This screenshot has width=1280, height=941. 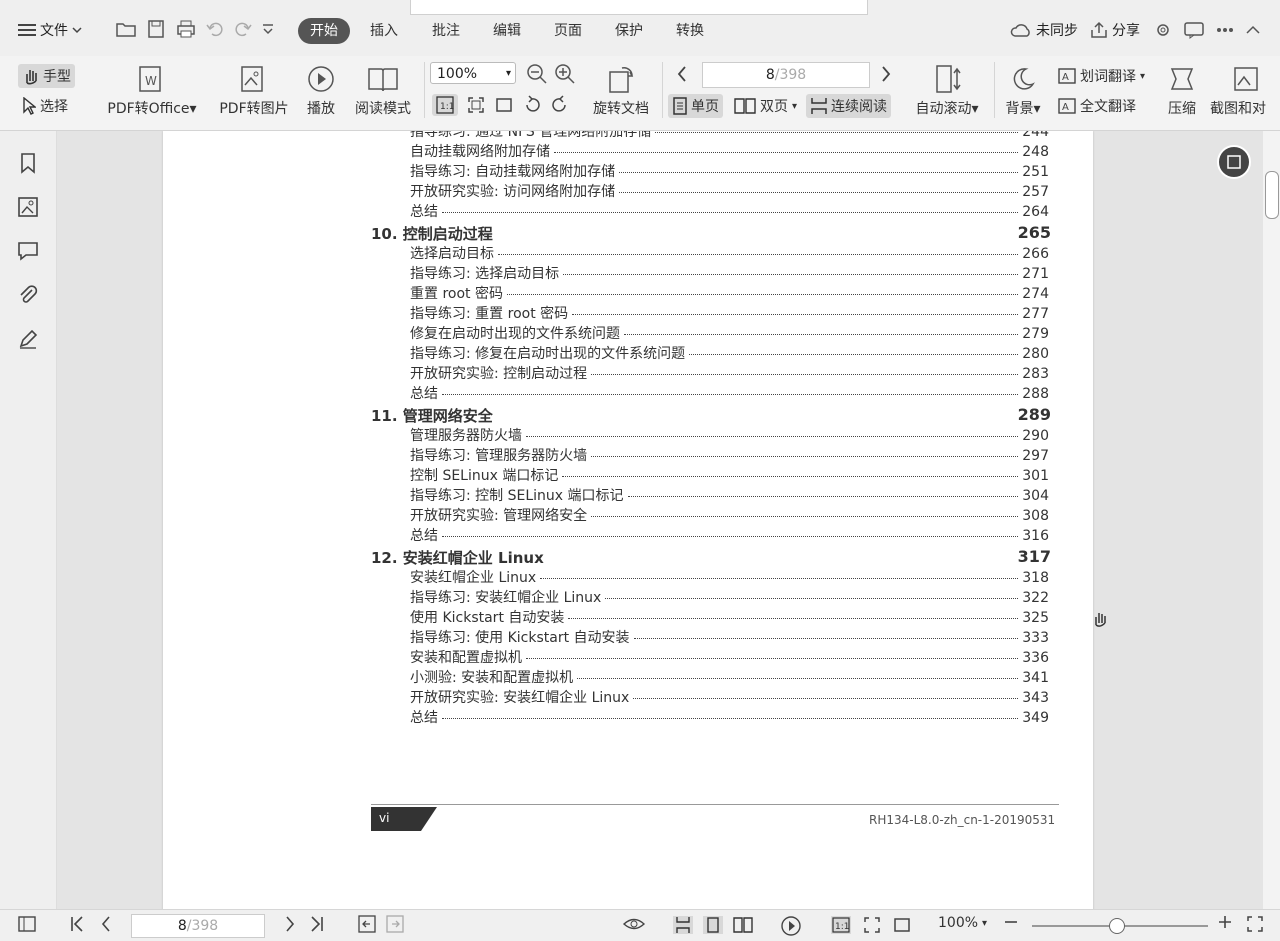 What do you see at coordinates (215, 29) in the screenshot?
I see `undo-icon` at bounding box center [215, 29].